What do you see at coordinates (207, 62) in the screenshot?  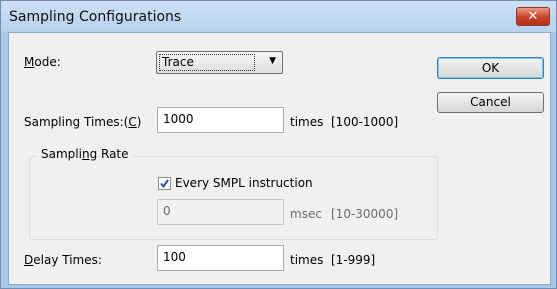 I see `mode-select-value: Trace` at bounding box center [207, 62].